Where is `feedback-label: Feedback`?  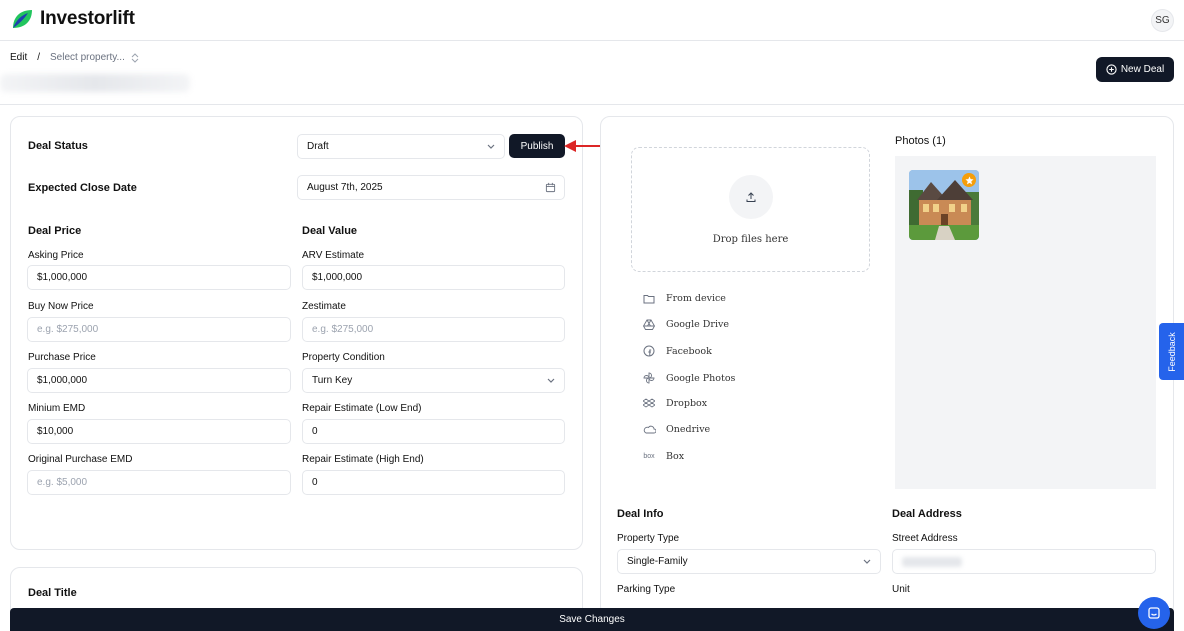
feedback-label: Feedback is located at coordinates (1171, 351).